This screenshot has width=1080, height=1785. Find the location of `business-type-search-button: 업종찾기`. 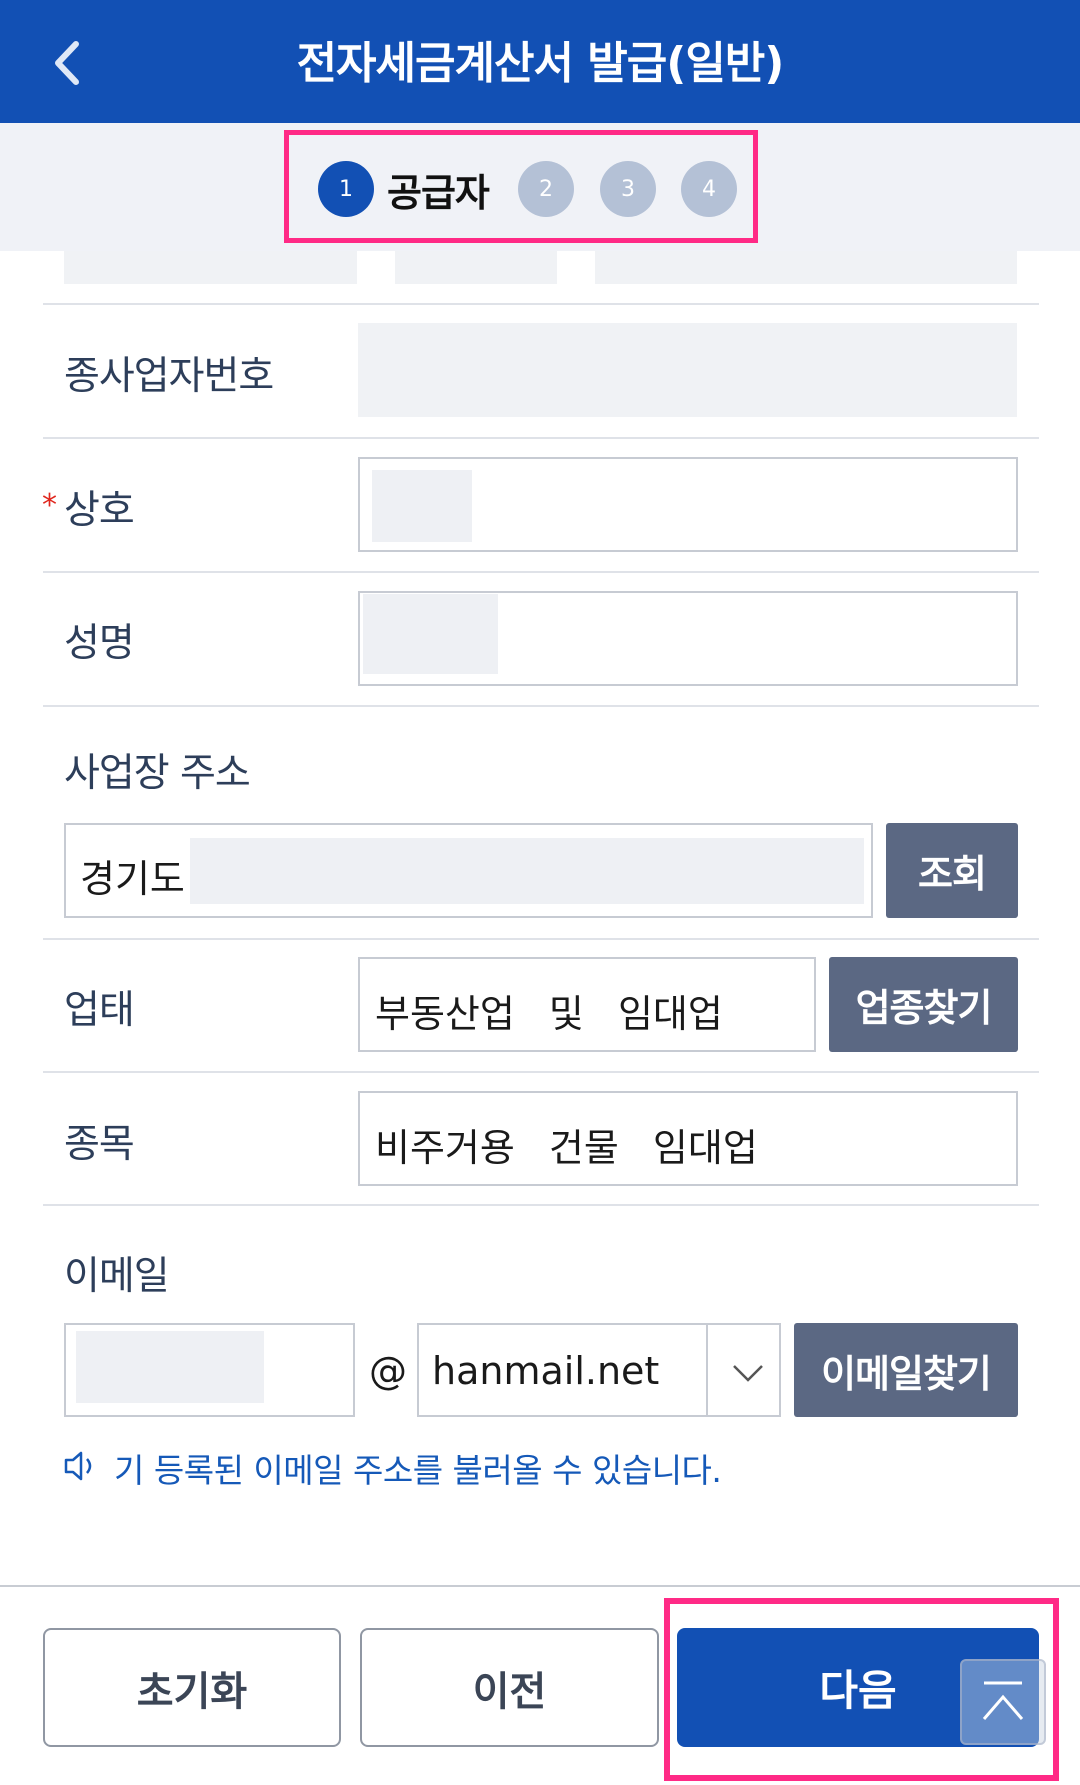

business-type-search-button: 업종찾기 is located at coordinates (923, 1004).